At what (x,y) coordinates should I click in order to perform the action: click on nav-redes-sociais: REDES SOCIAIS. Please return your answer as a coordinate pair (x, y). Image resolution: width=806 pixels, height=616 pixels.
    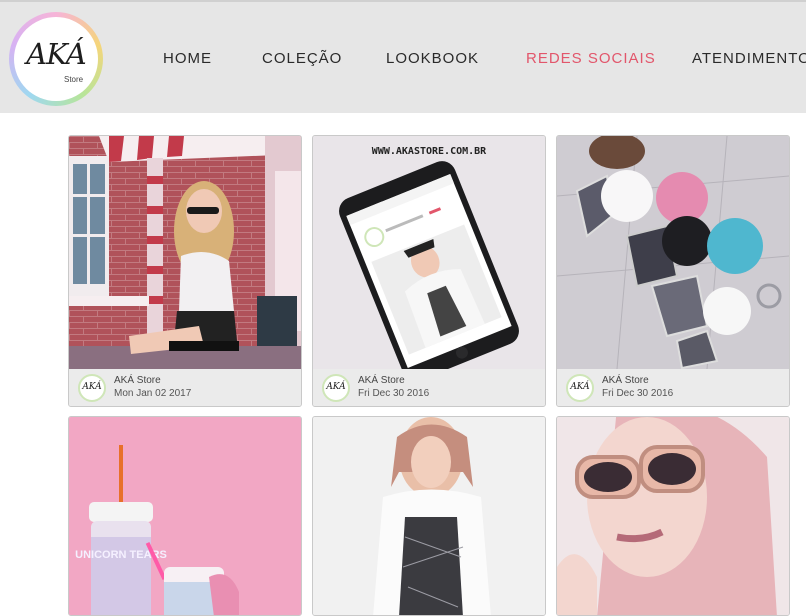
    Looking at the image, I should click on (591, 58).